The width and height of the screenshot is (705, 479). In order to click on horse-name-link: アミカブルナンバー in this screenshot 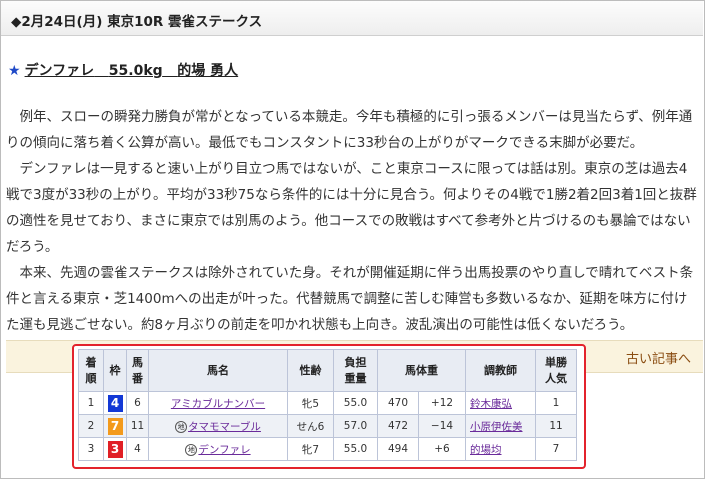, I will do `click(218, 404)`.